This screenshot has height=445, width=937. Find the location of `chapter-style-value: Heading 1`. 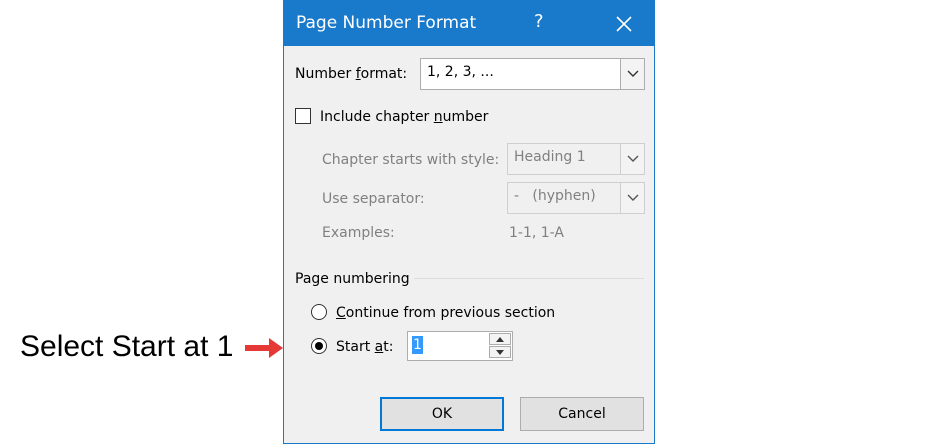

chapter-style-value: Heading 1 is located at coordinates (550, 157).